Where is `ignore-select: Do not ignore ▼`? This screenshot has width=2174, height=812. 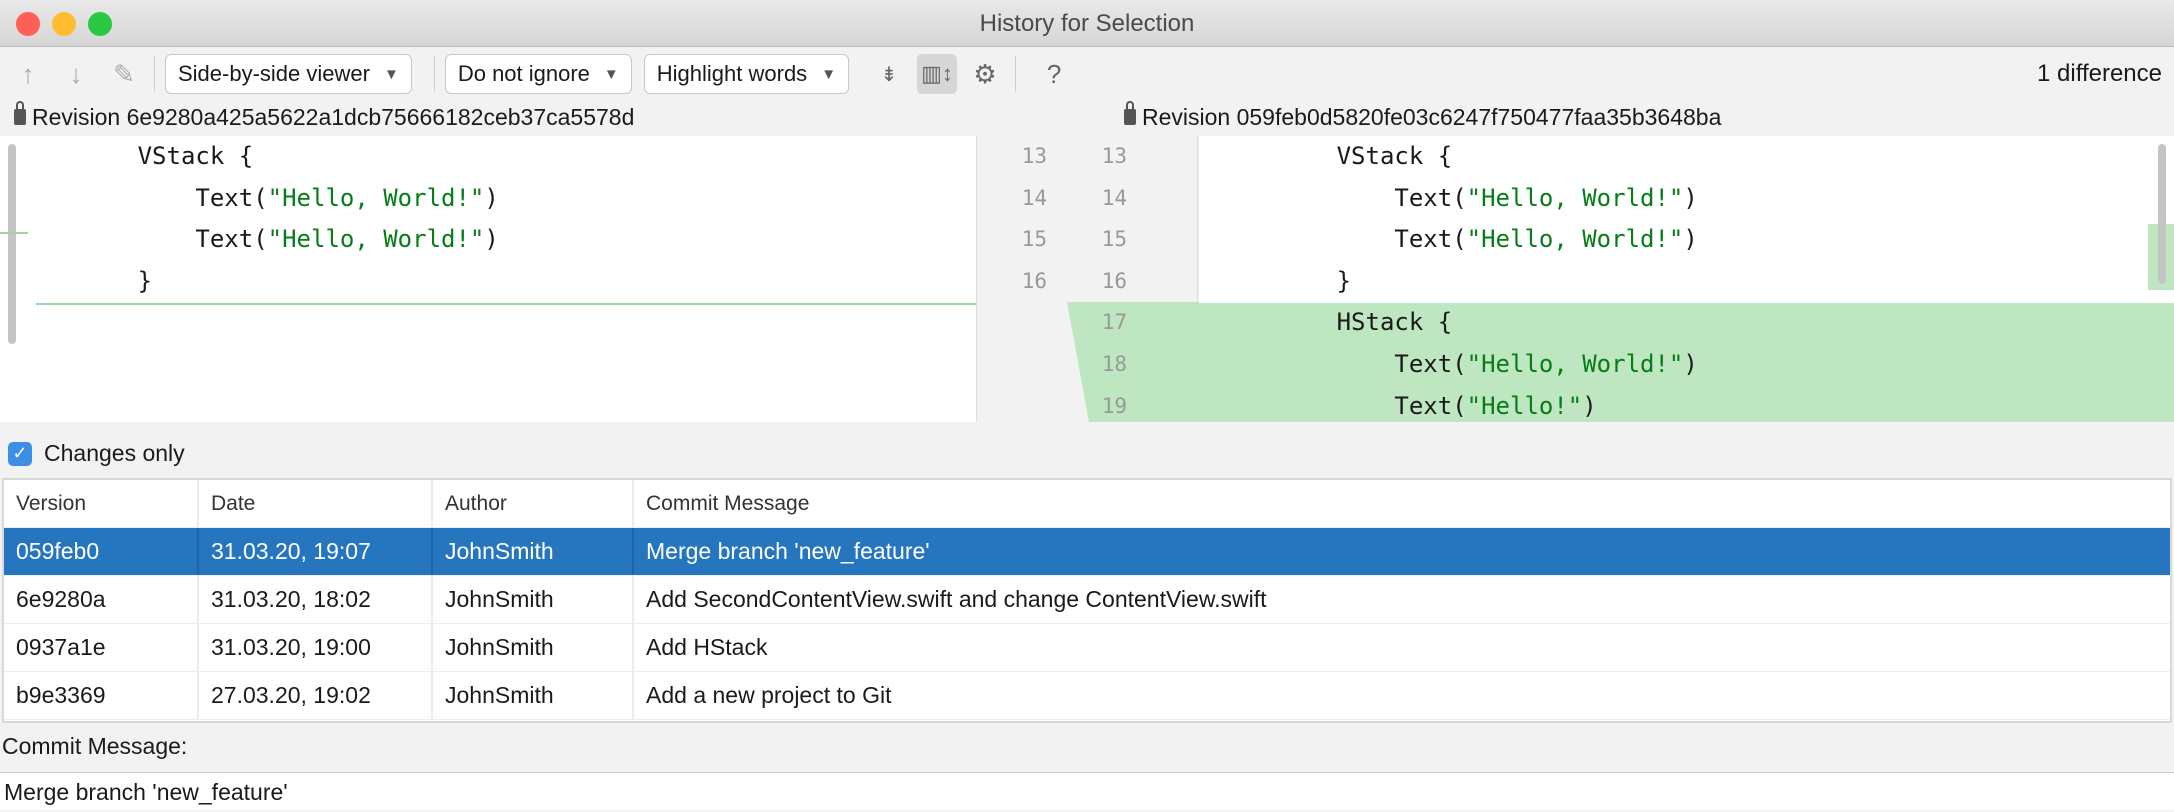 ignore-select: Do not ignore ▼ is located at coordinates (538, 74).